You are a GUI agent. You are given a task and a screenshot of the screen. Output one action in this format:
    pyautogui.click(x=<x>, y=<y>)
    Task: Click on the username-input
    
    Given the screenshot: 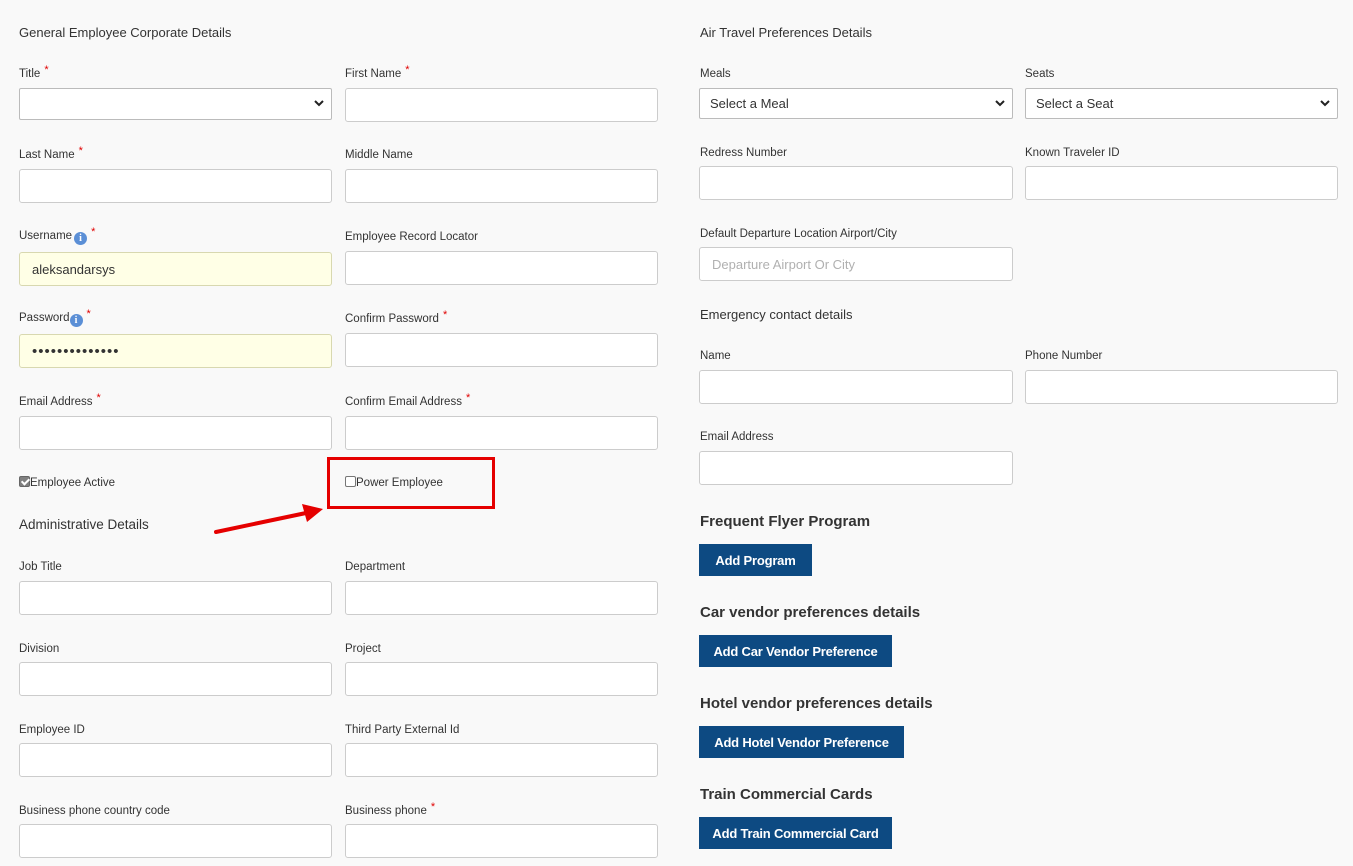 What is the action you would take?
    pyautogui.click(x=175, y=269)
    